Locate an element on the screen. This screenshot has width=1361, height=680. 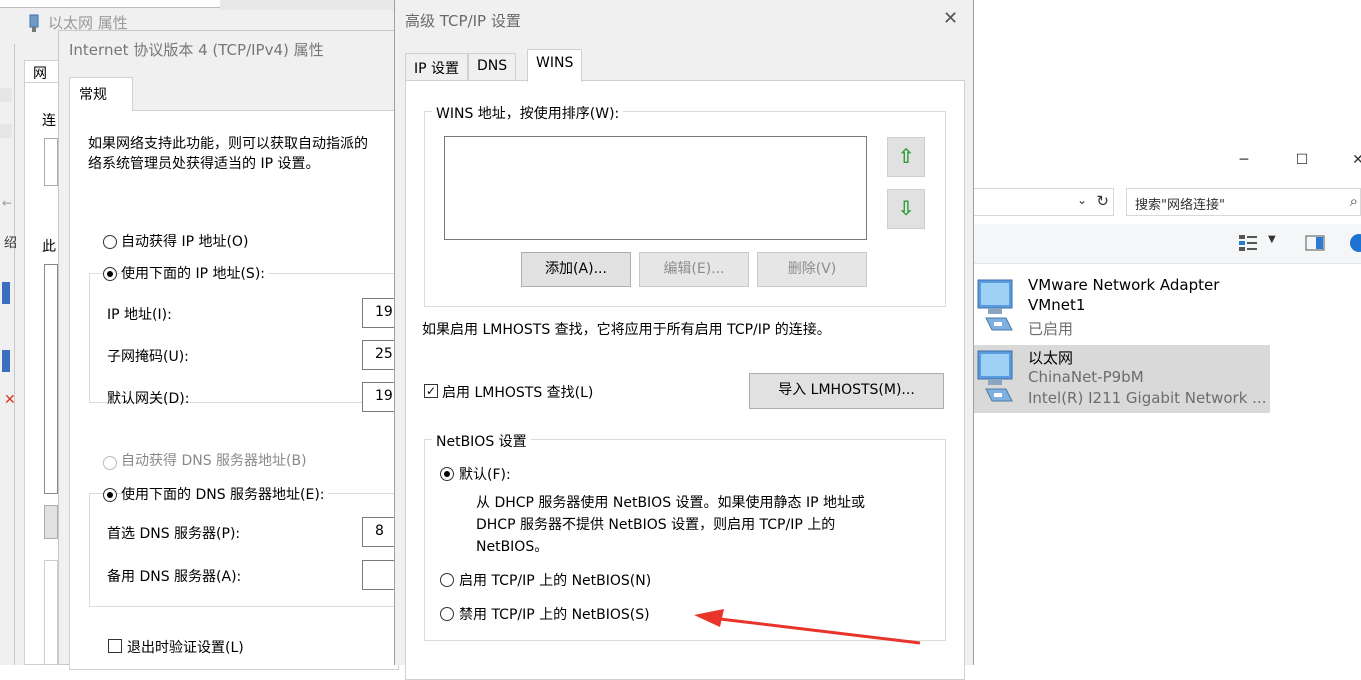
netbios-disable-label: 禁用 TCP/IP 上的 NetBIOS(S) is located at coordinates (554, 615).